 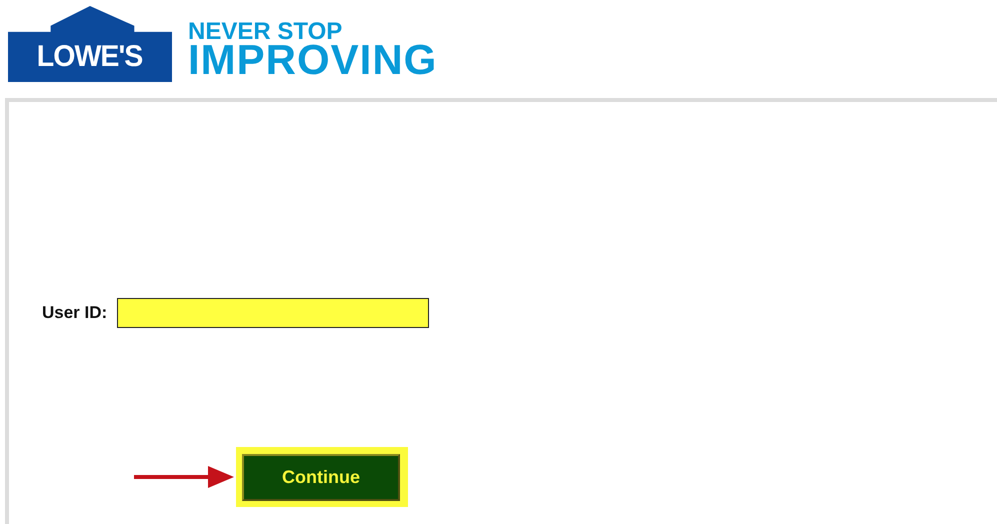 What do you see at coordinates (265, 32) in the screenshot?
I see `logo-tagline: NEVER STOP` at bounding box center [265, 32].